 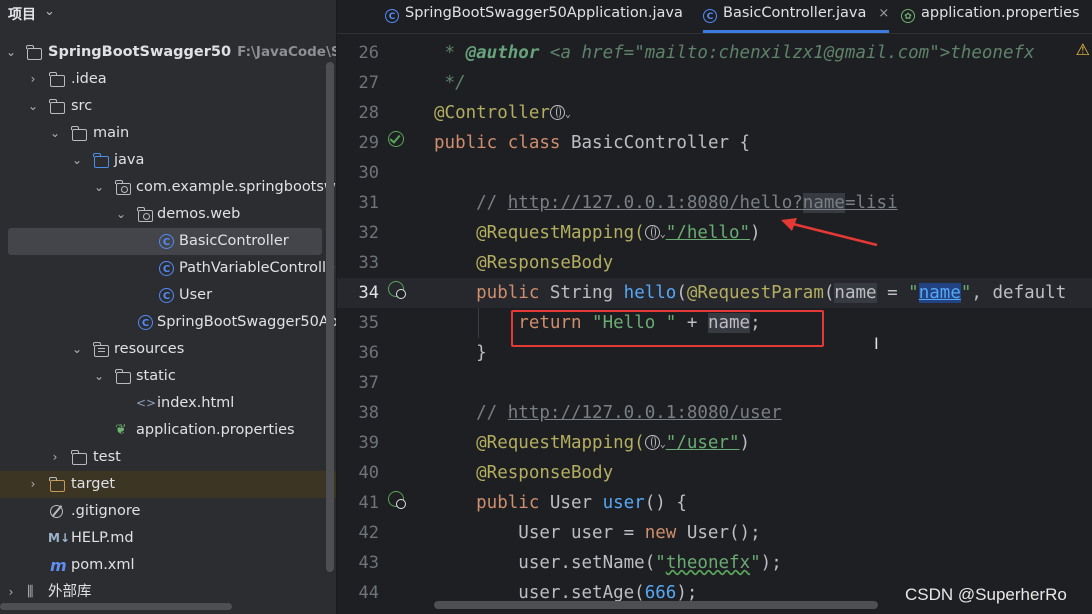 I want to click on line-number: 37, so click(x=368, y=383).